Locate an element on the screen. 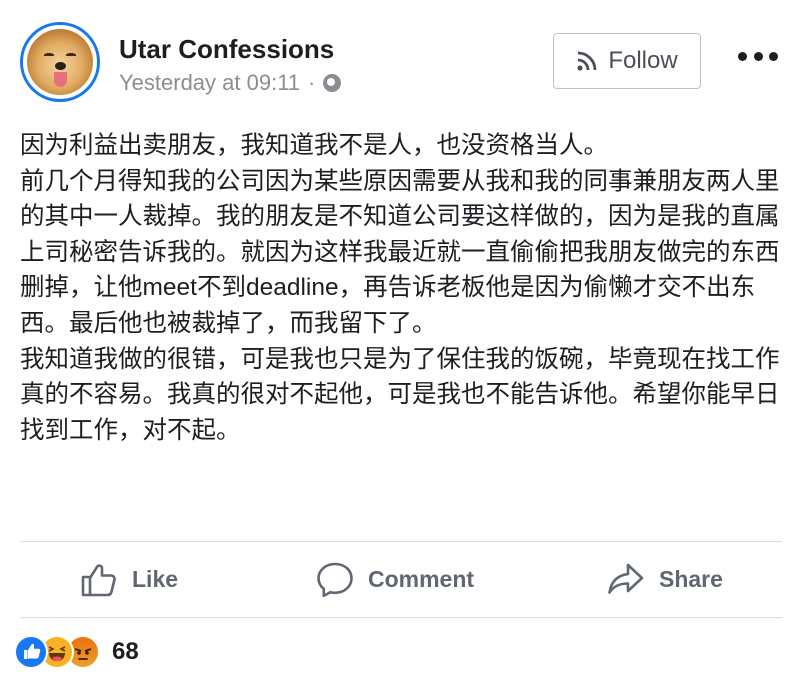  comment-button: Comment is located at coordinates (395, 579).